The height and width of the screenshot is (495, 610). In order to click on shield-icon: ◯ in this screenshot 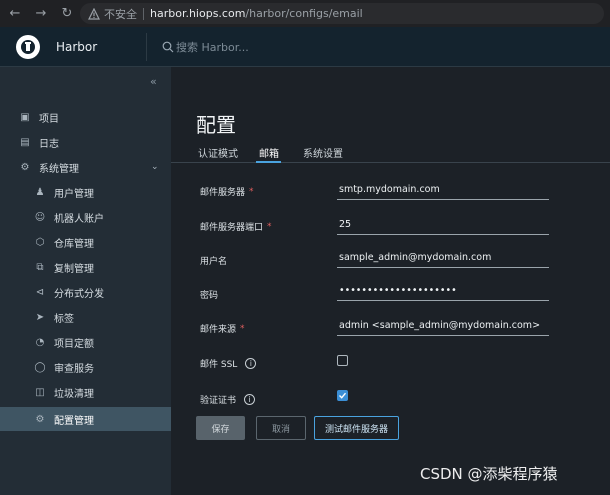, I will do `click(40, 367)`.